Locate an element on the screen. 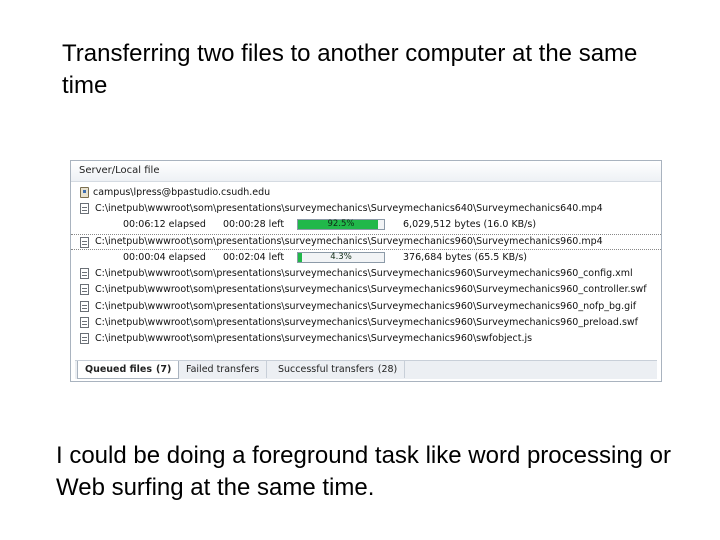 The width and height of the screenshot is (720, 540). time-remaining: 00:02:04 left is located at coordinates (254, 258).